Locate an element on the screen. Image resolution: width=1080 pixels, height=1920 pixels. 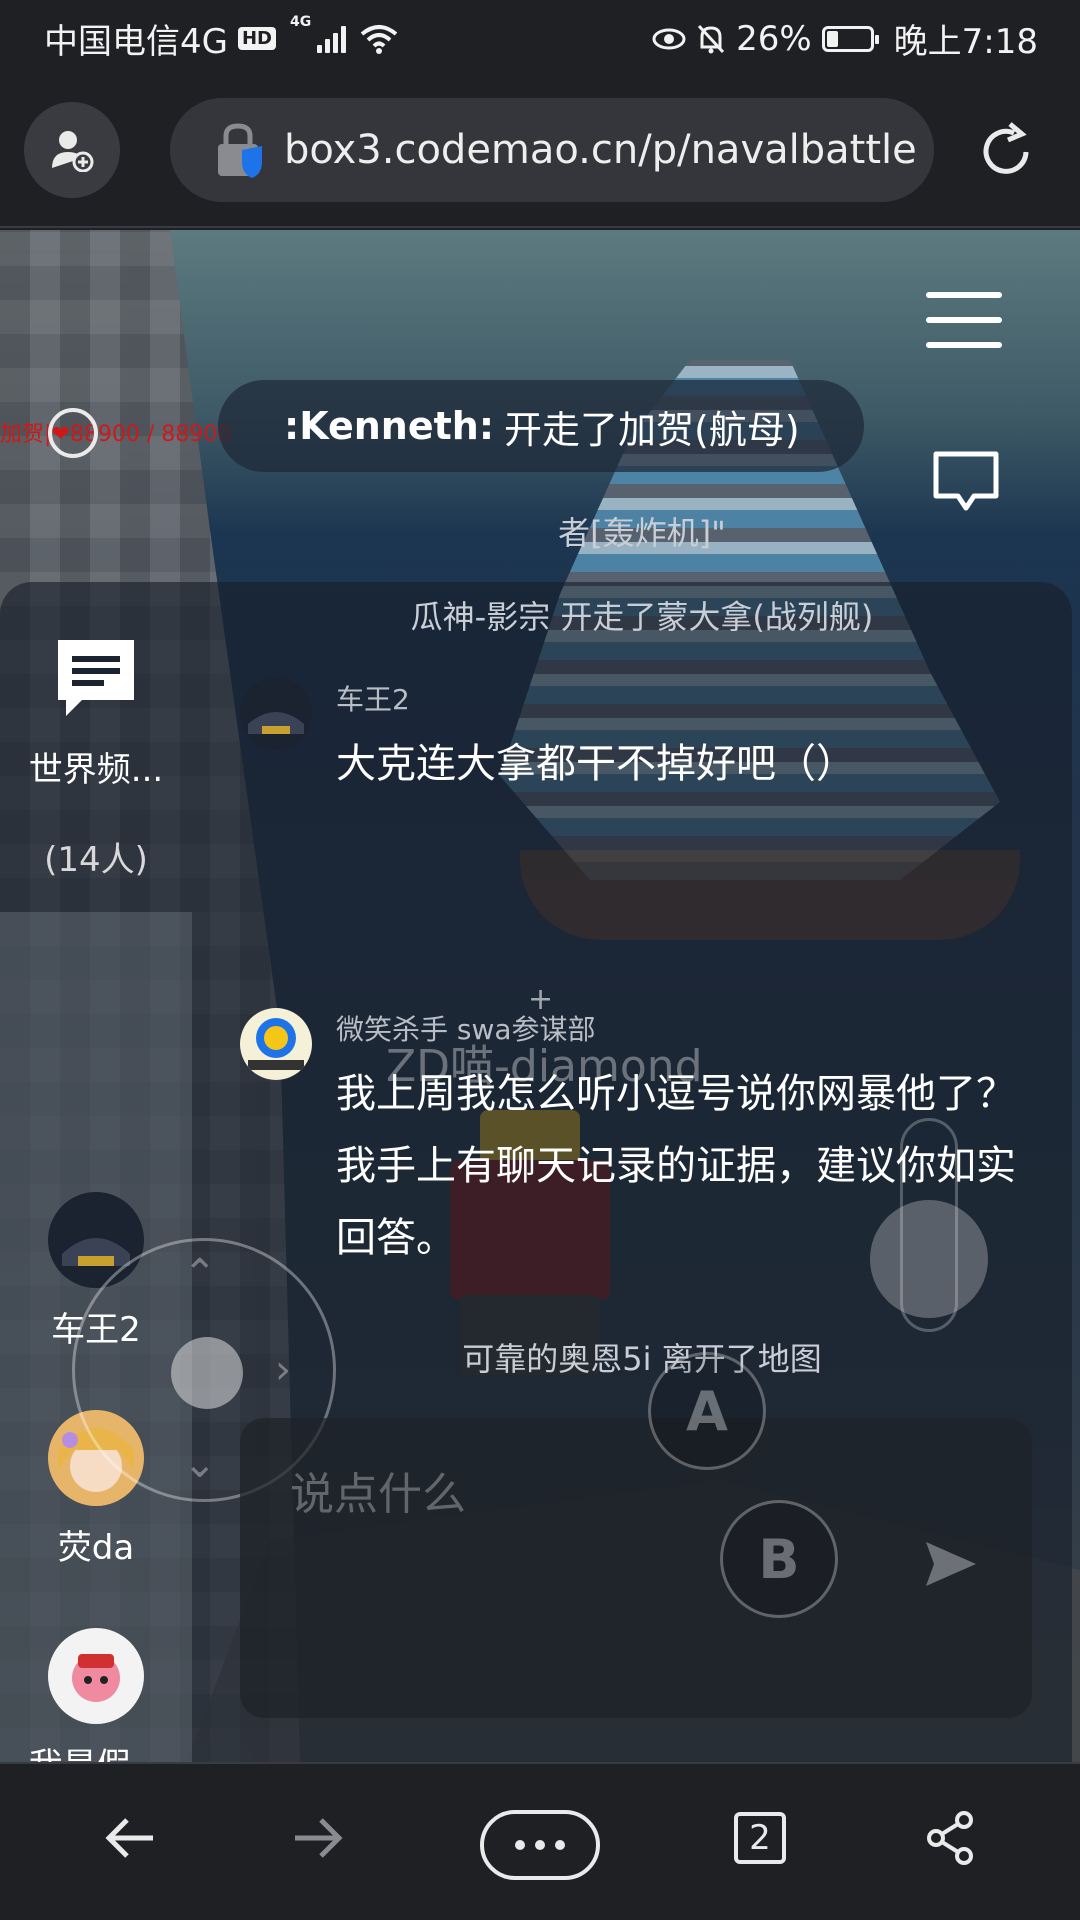
add-user-icon is located at coordinates (73, 151).